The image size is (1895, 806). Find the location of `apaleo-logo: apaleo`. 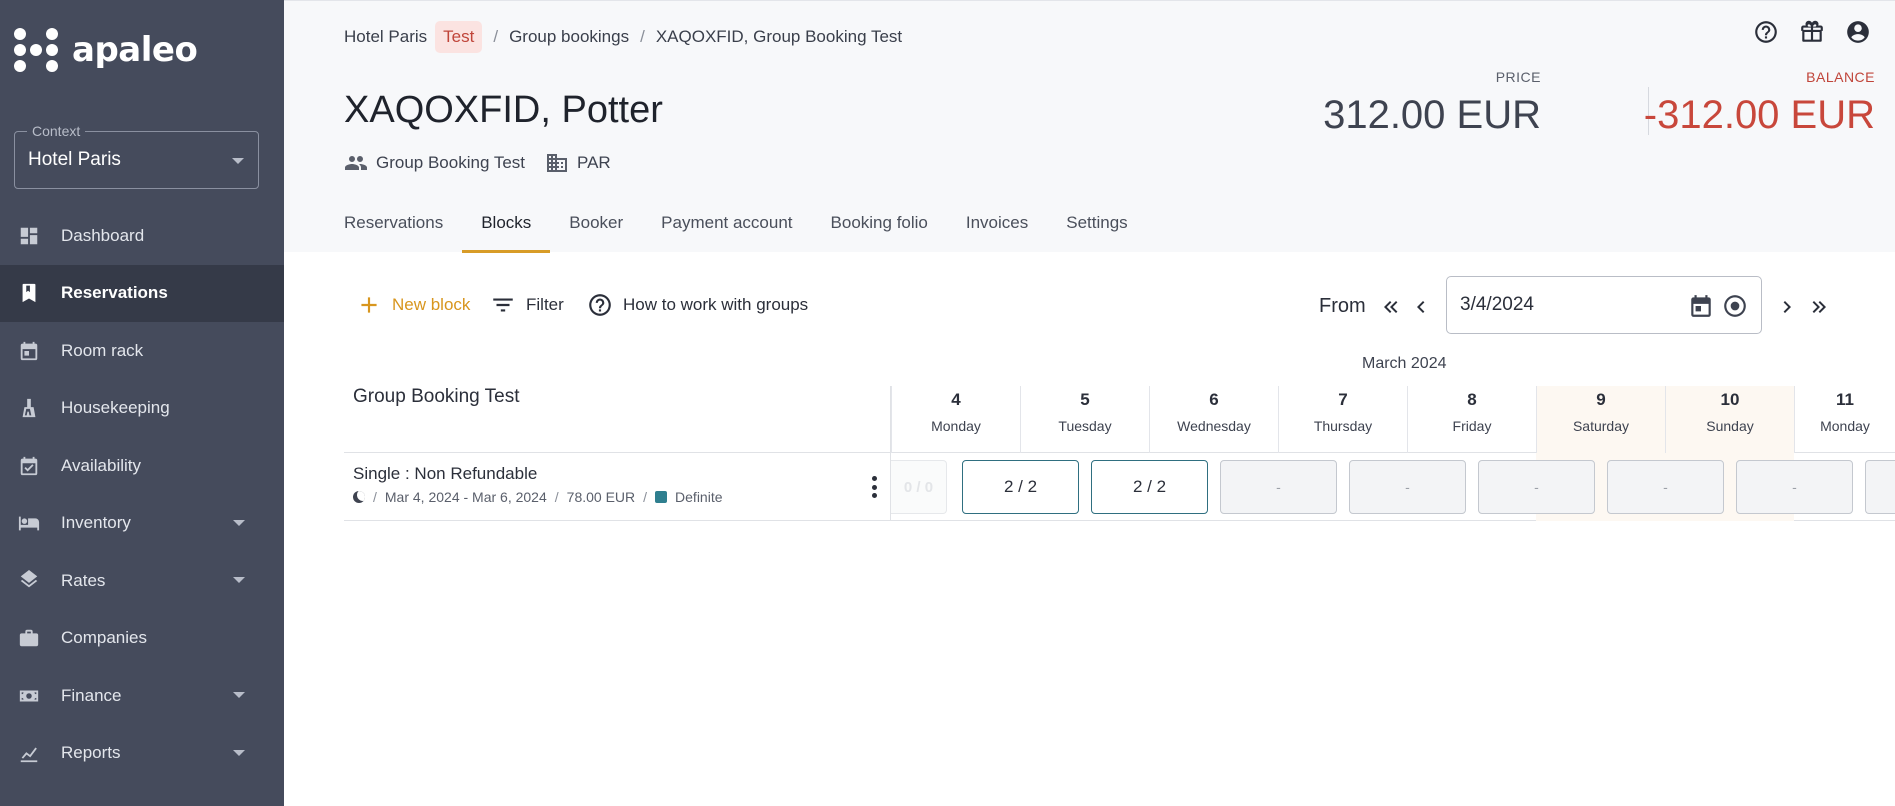

apaleo-logo: apaleo is located at coordinates (106, 50).